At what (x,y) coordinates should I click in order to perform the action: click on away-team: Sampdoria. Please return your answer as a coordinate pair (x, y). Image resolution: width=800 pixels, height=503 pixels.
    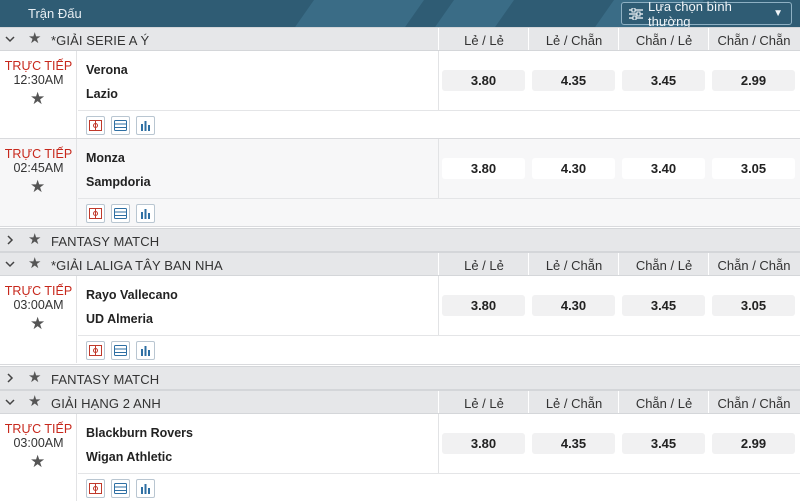
    Looking at the image, I should click on (118, 182).